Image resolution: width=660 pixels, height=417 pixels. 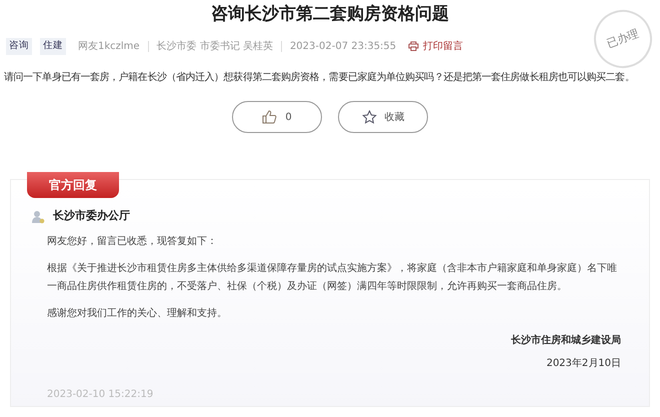 I want to click on page-title: 咨询长沙市第二套购房资格问题, so click(x=330, y=14).